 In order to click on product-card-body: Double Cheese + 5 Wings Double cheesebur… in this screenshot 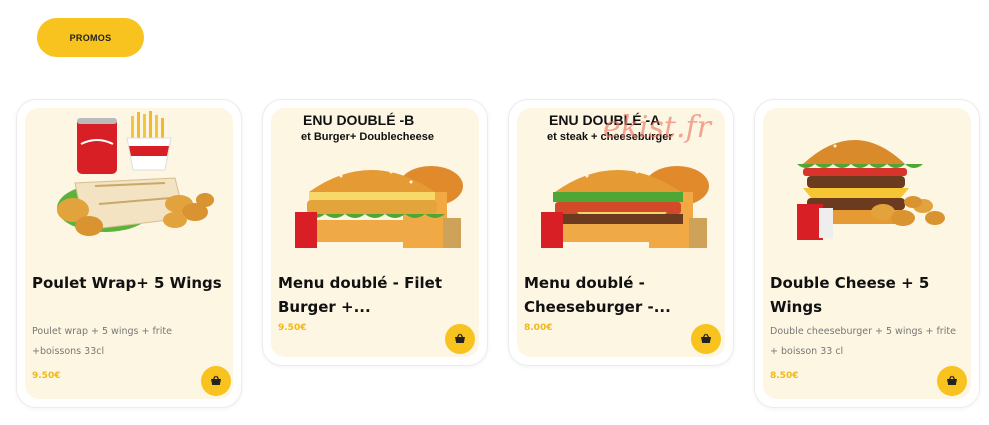, I will do `click(867, 253)`.